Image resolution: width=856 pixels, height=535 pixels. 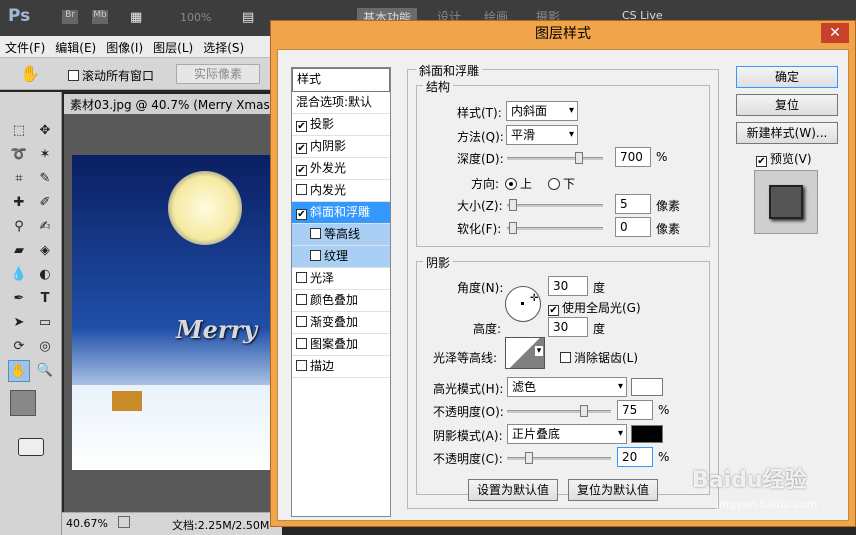 What do you see at coordinates (19, 227) in the screenshot?
I see `clone-stamp-icon: ⚲` at bounding box center [19, 227].